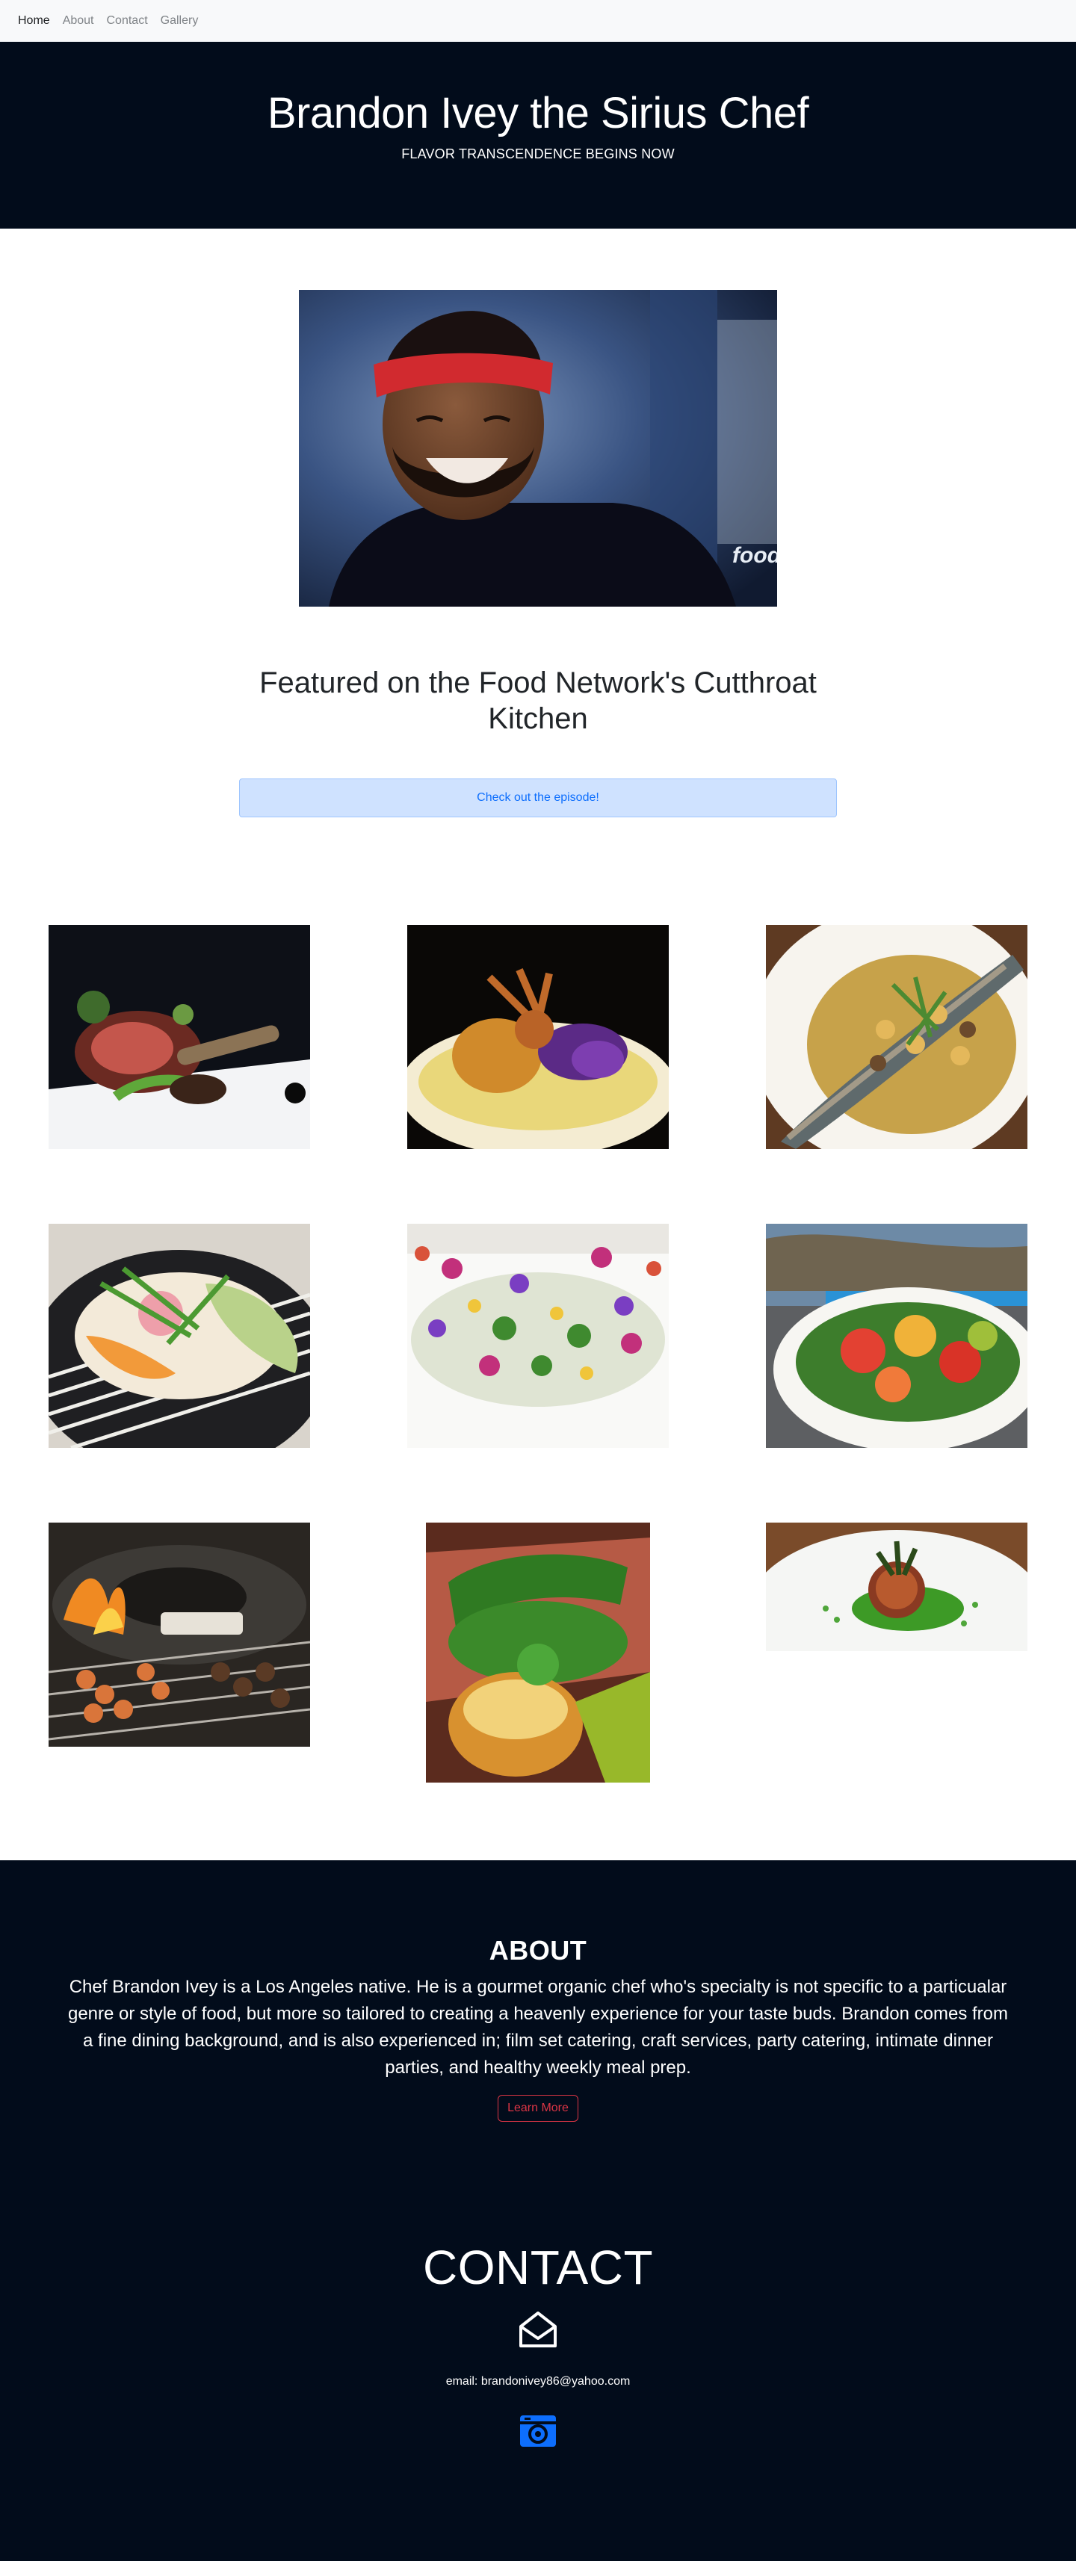  I want to click on gallery-photo-crab-cake, so click(896, 1587).